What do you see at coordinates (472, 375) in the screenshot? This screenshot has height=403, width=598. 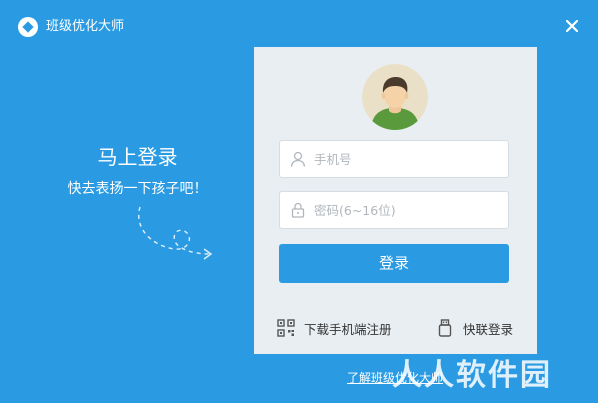 I see `watermark: 人人软件园` at bounding box center [472, 375].